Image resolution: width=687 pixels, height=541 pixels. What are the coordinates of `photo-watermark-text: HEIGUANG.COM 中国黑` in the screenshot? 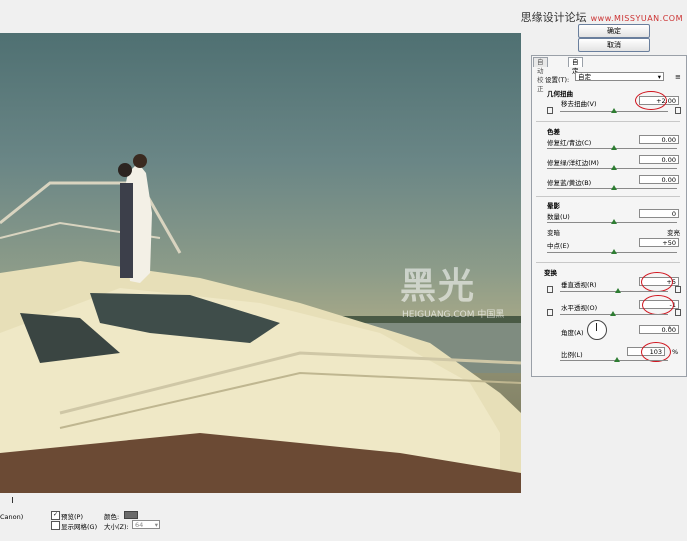 It's located at (453, 315).